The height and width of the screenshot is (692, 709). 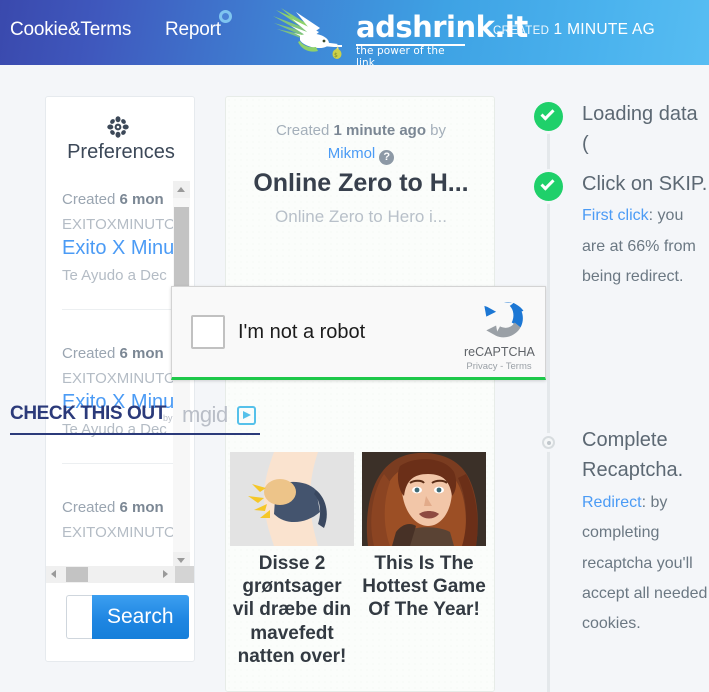 What do you see at coordinates (118, 127) in the screenshot?
I see `gear-icon` at bounding box center [118, 127].